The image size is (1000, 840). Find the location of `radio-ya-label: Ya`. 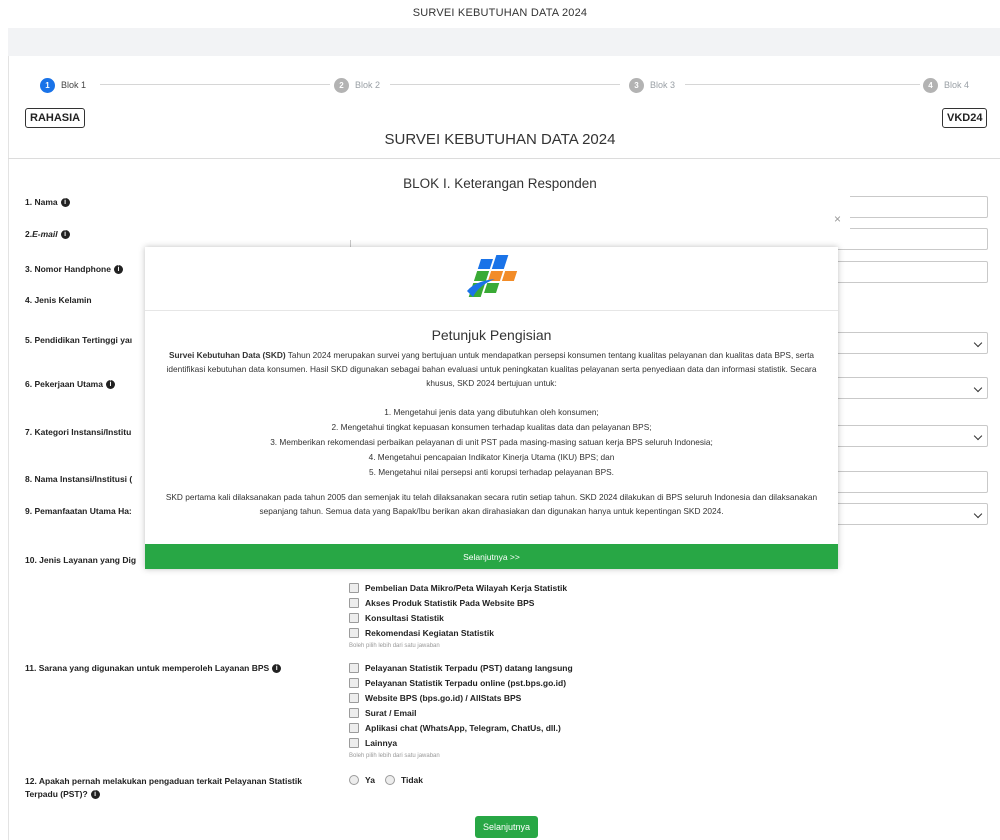

radio-ya-label: Ya is located at coordinates (370, 780).